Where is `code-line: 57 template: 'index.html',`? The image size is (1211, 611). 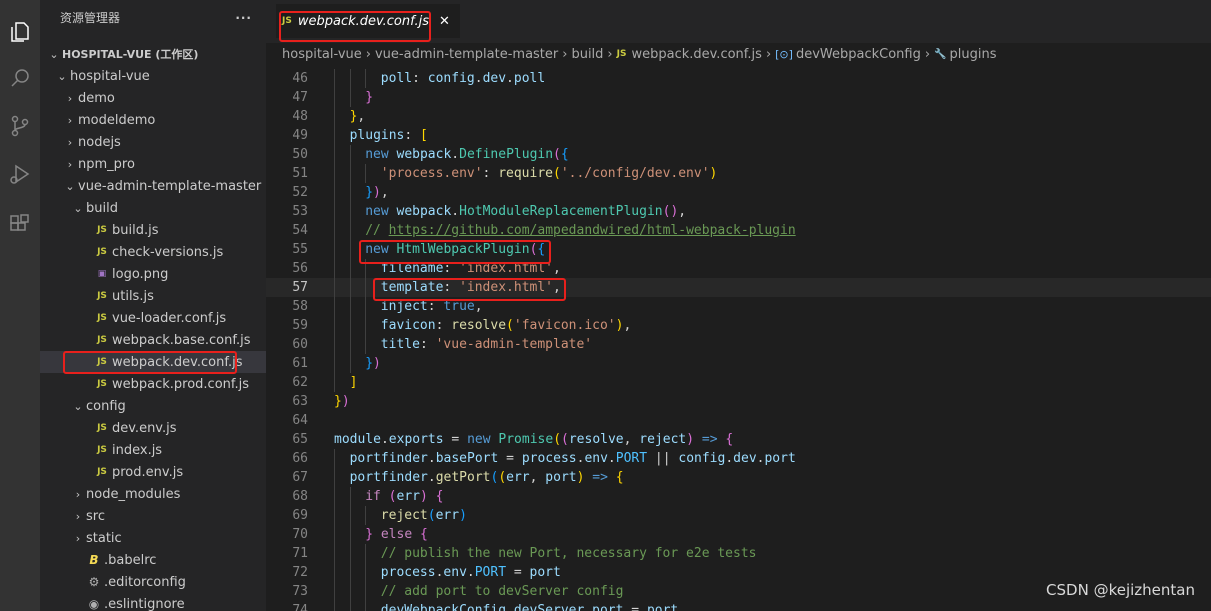
code-line: 57 template: 'index.html', is located at coordinates (738, 287).